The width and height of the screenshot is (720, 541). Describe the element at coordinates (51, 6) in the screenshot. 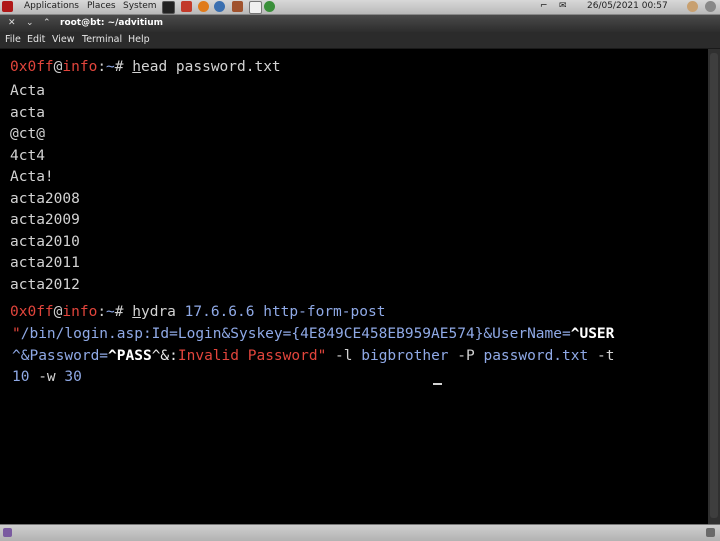

I see `applications-menu: Applications` at that location.